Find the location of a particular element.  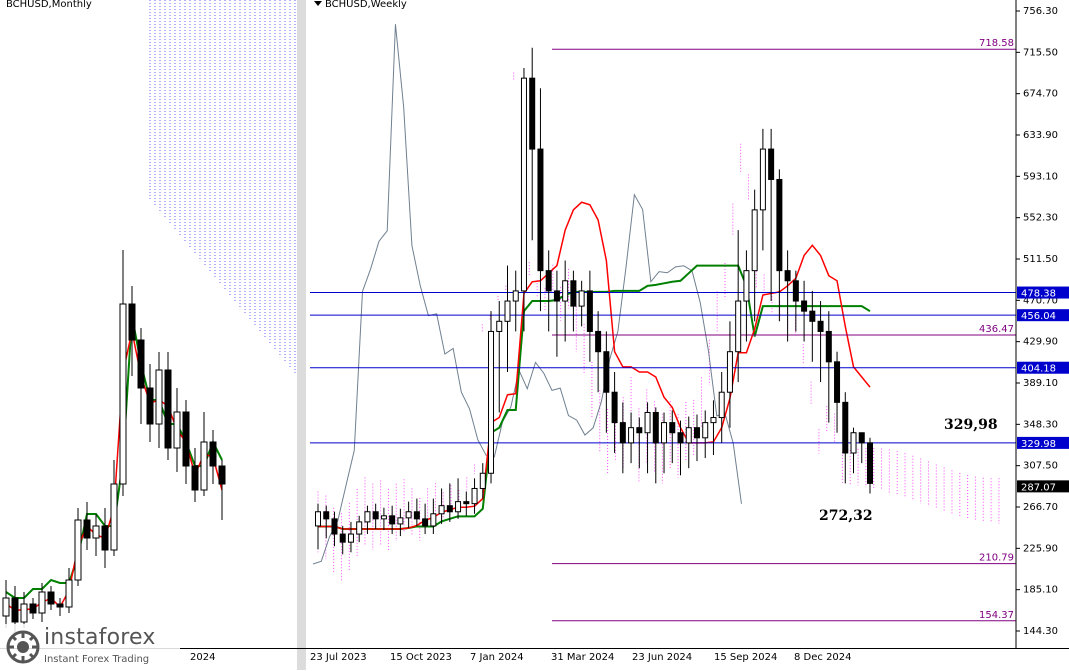

weekly-chart-title: BCHUSD,Weekly is located at coordinates (360, 5).